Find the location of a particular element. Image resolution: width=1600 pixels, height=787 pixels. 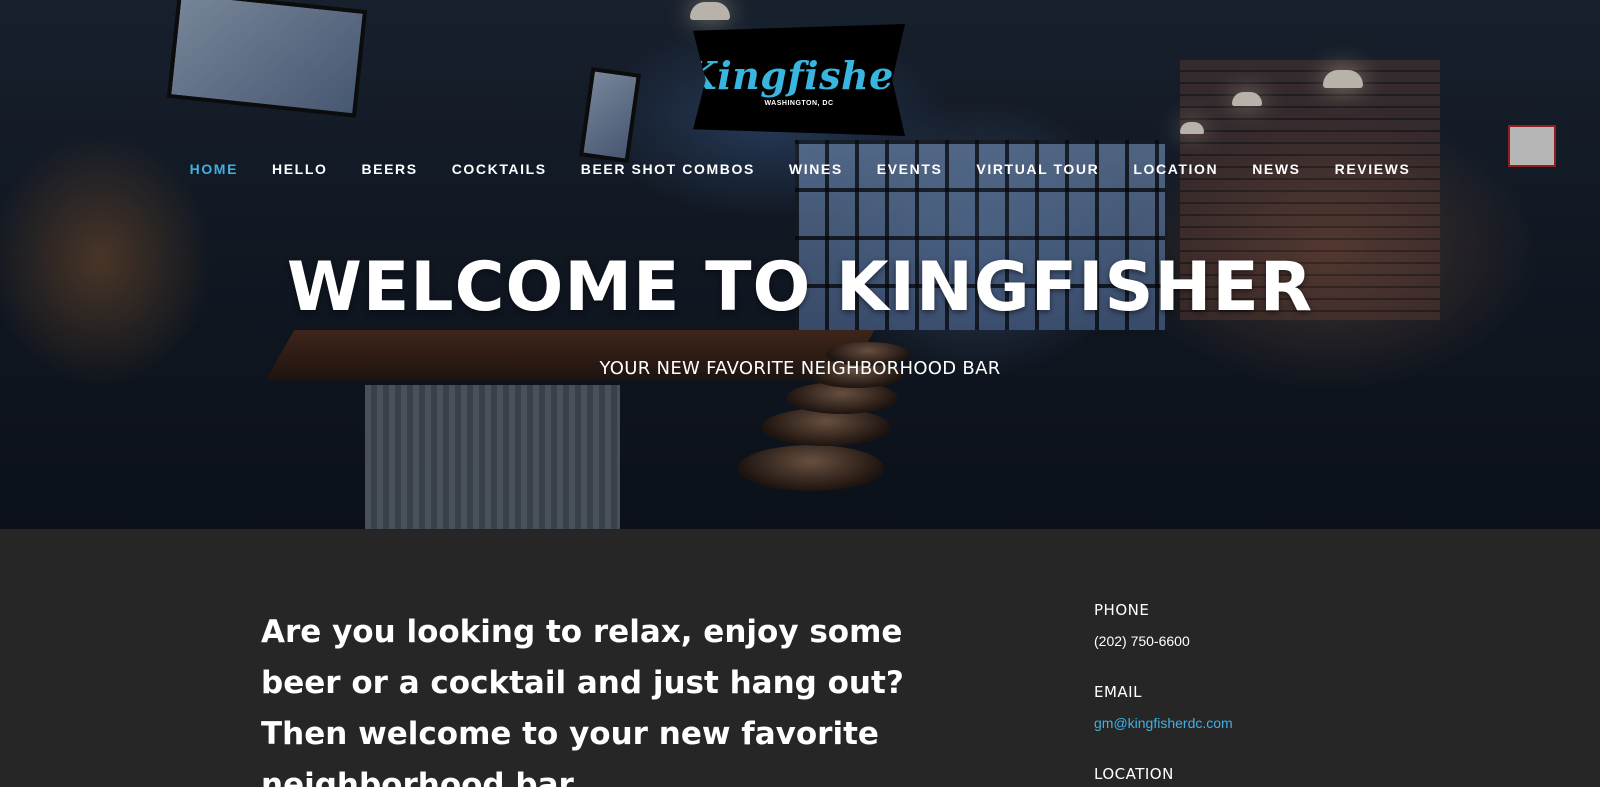

hero-title: WELCOME TO KINGFISHER is located at coordinates (800, 287).